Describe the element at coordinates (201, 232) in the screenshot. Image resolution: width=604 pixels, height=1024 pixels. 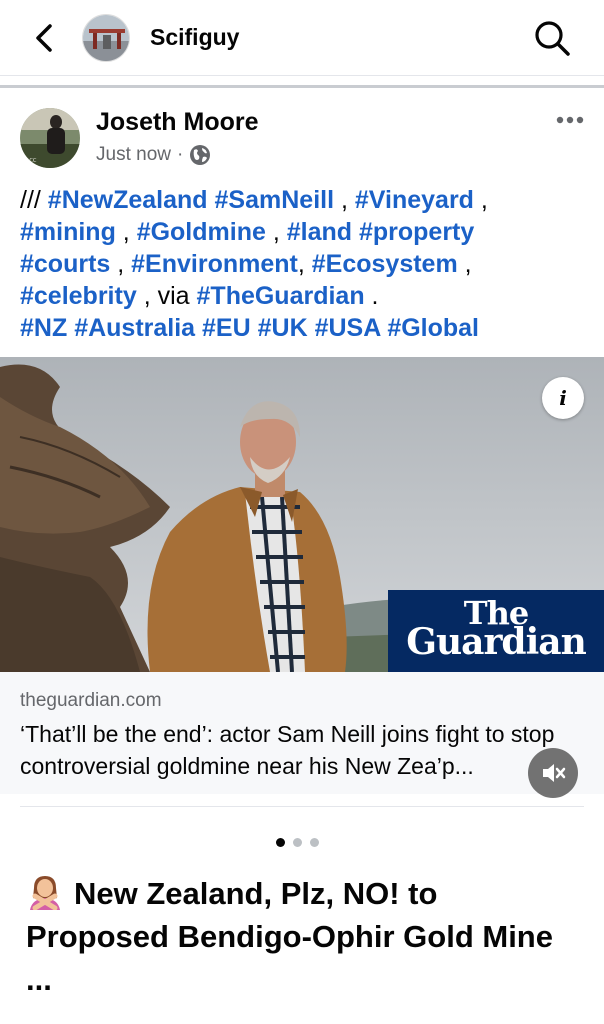
I see `hashtag: #Goldmine` at that location.